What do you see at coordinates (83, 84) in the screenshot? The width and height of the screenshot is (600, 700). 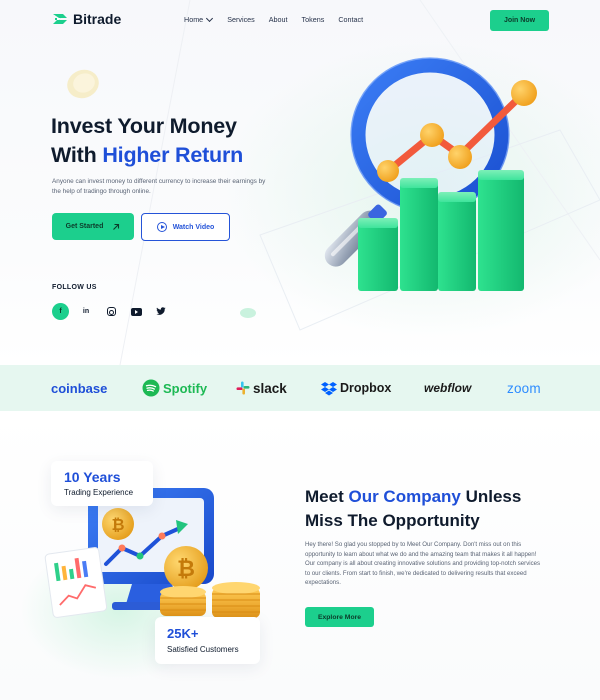 I see `floating-coin-decoration` at bounding box center [83, 84].